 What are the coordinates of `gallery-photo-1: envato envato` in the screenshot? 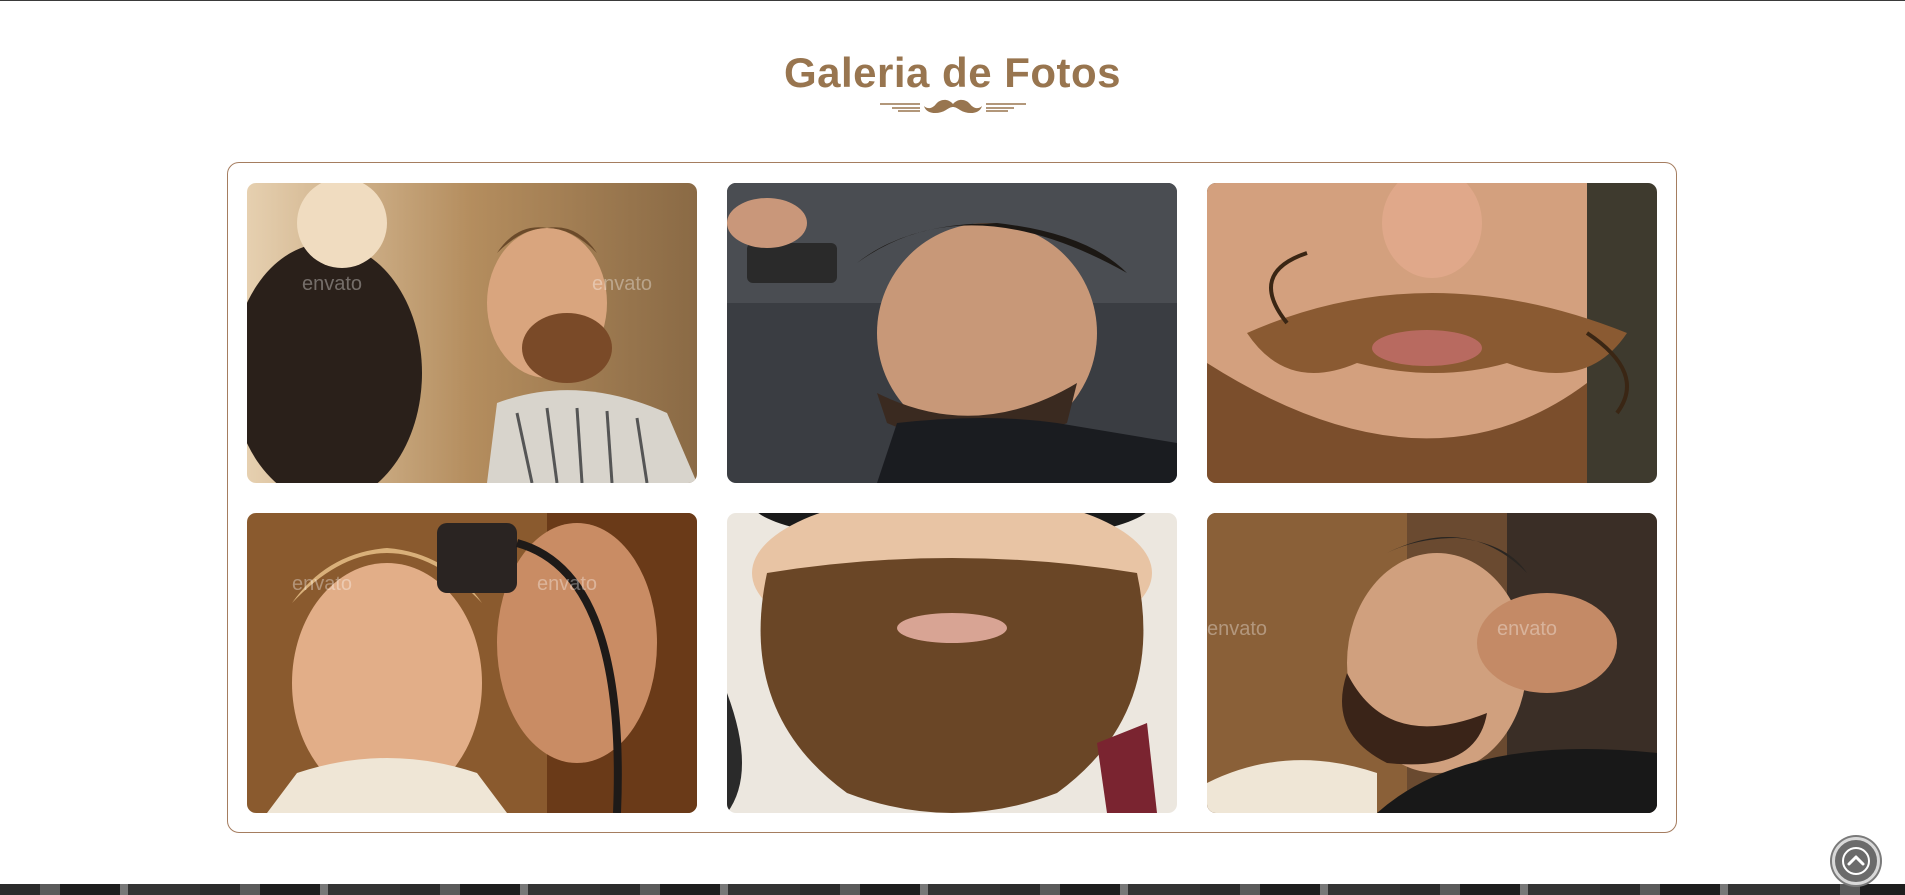 It's located at (472, 333).